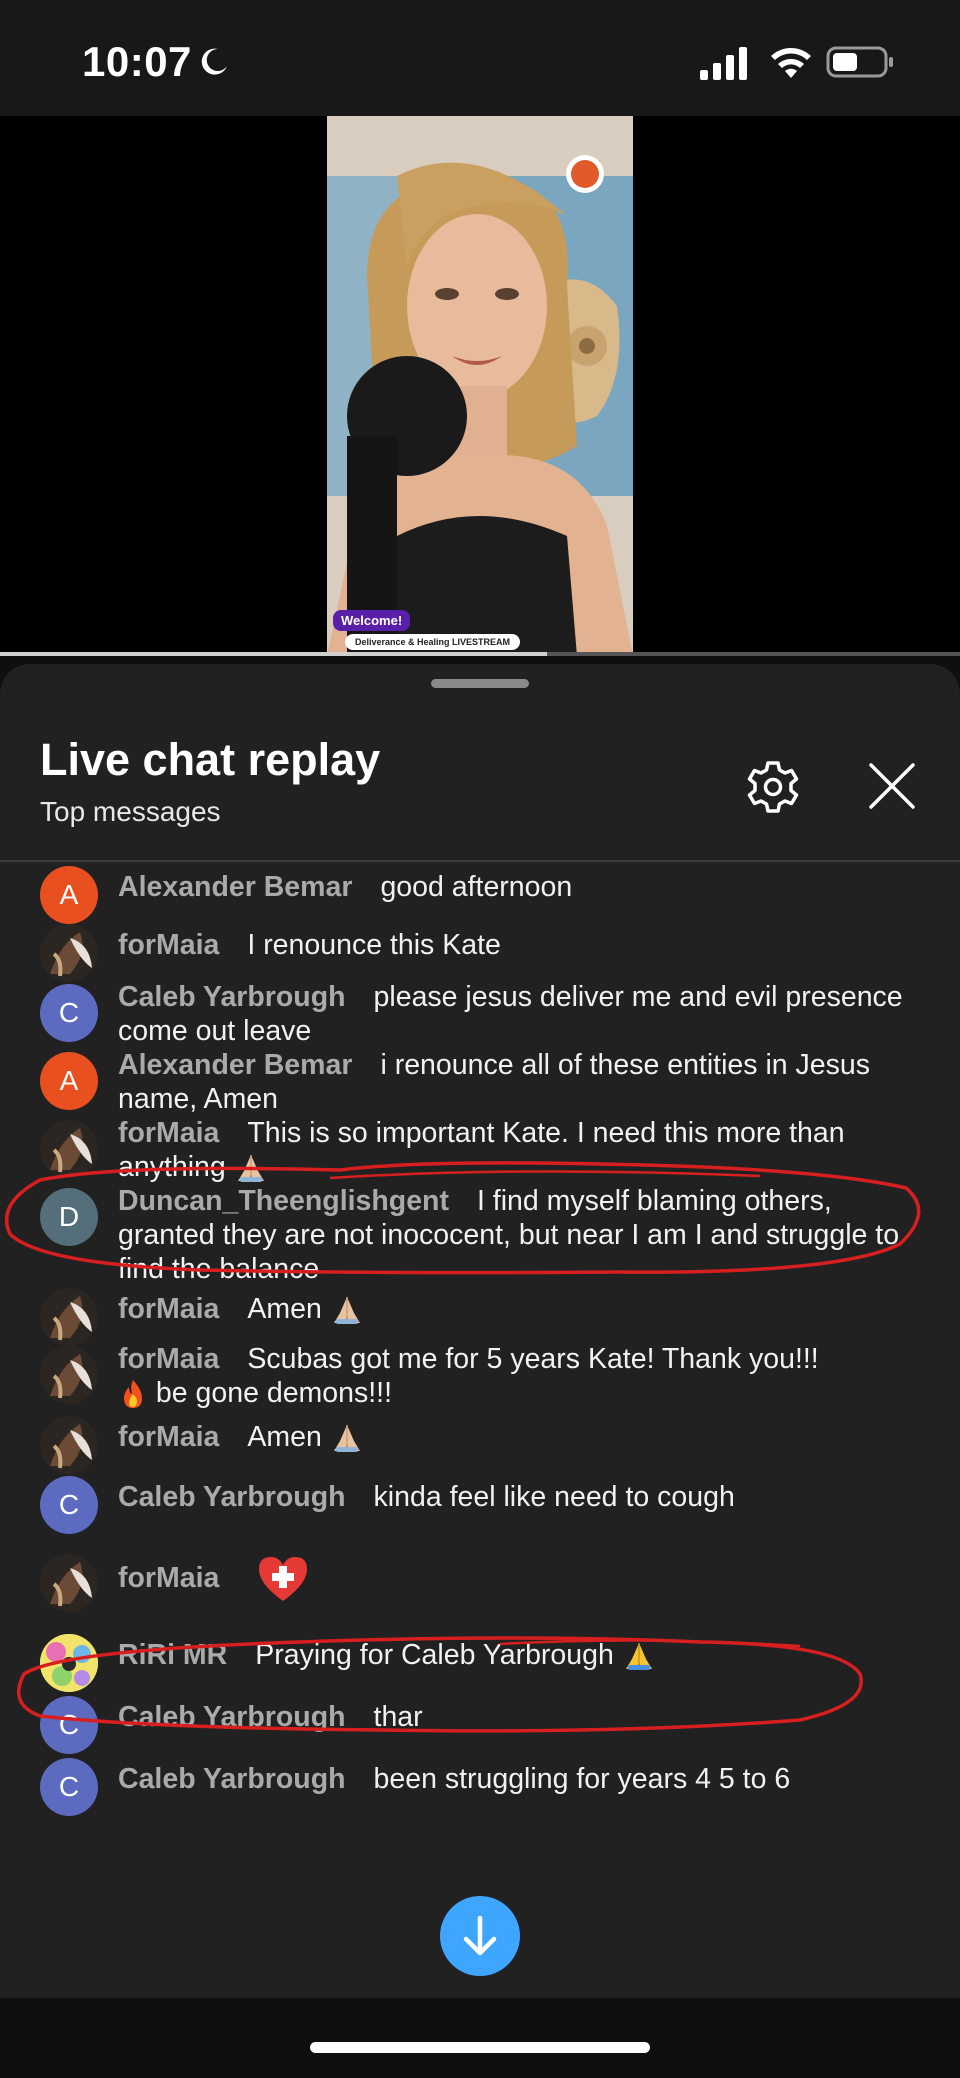 This screenshot has height=2078, width=960. What do you see at coordinates (480, 2047) in the screenshot?
I see `home-indicator` at bounding box center [480, 2047].